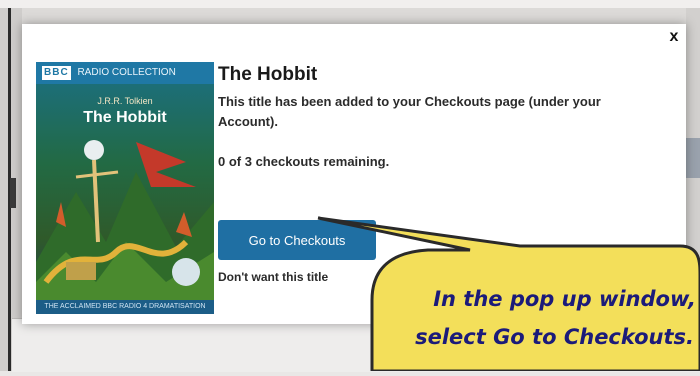 The height and width of the screenshot is (376, 700). I want to click on backdrop-left-panel, so click(11, 189).